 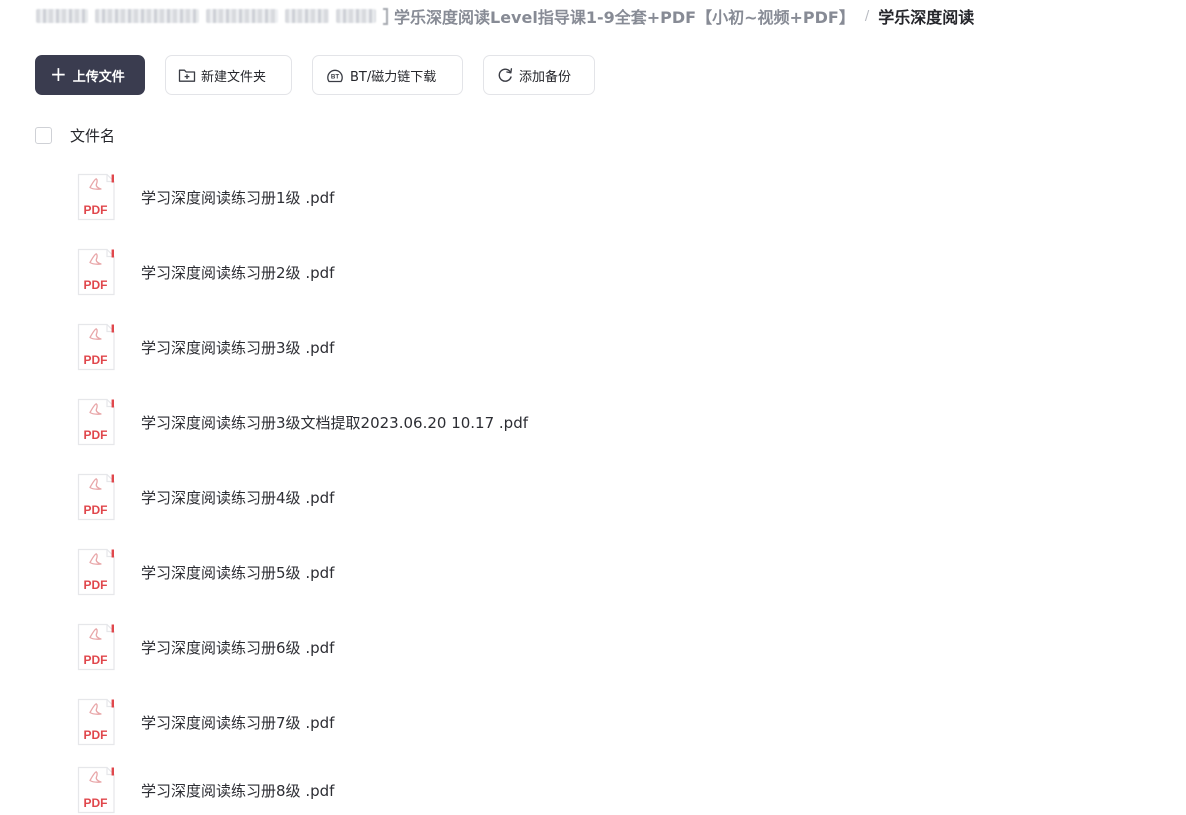 What do you see at coordinates (237, 197) in the screenshot?
I see `file-name: 学习深度阅读练习册1级 .pdf` at bounding box center [237, 197].